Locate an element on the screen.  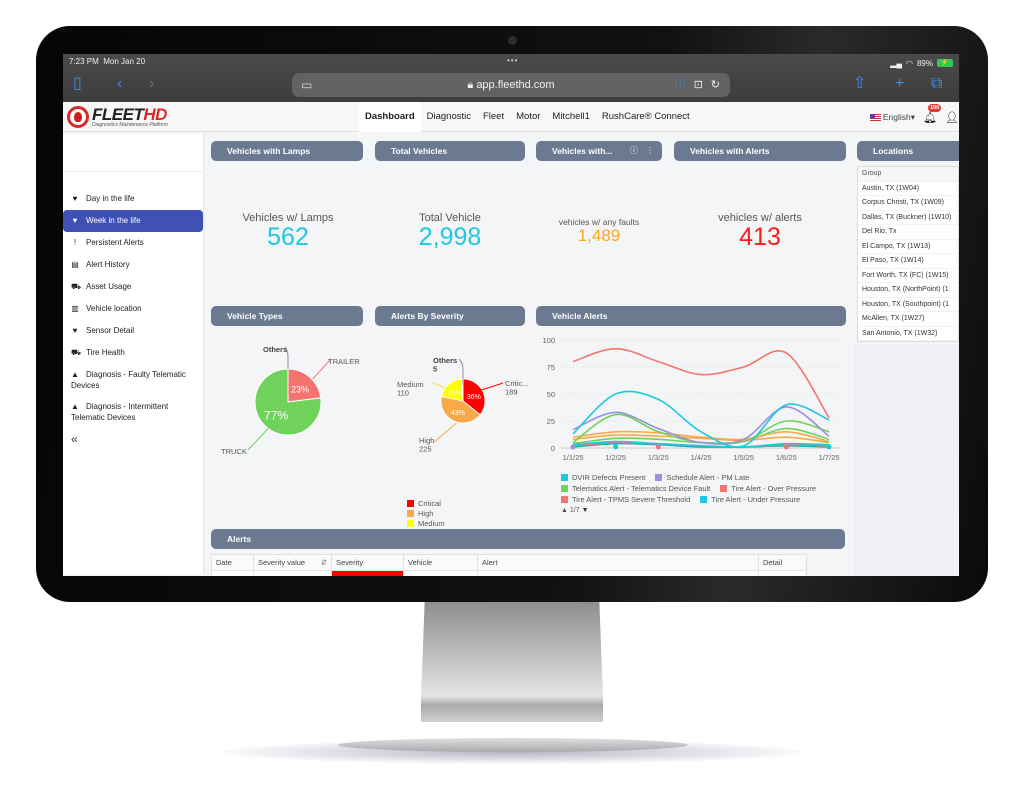
heart-pulse-icon: ♥ is located at coordinates (75, 330).